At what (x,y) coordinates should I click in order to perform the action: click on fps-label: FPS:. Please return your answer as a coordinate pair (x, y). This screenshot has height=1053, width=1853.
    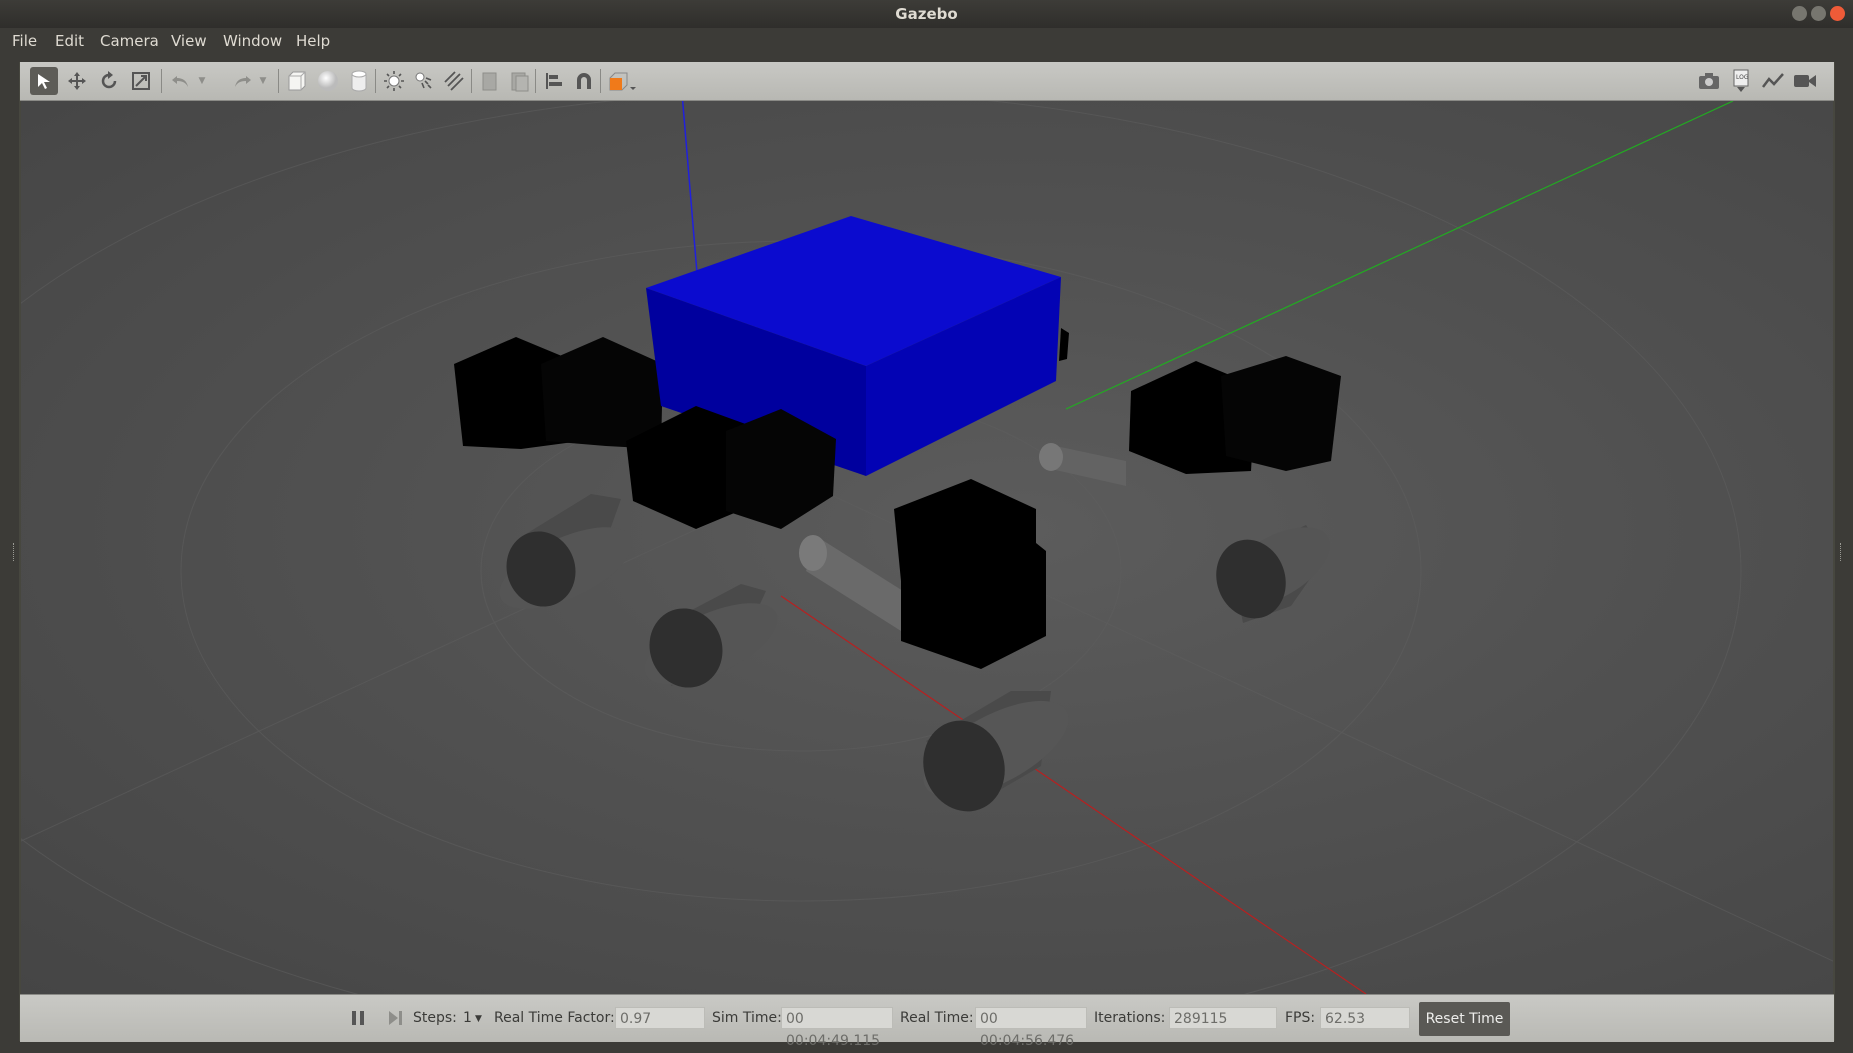
    Looking at the image, I should click on (1300, 1018).